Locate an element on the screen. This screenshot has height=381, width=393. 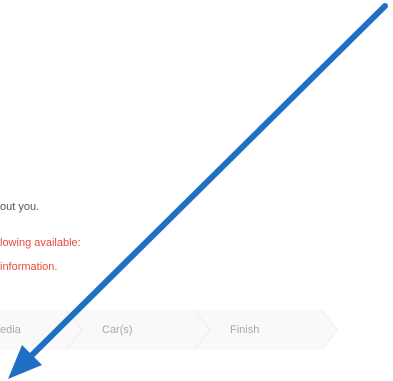
notice-line-2: information. is located at coordinates (29, 267).